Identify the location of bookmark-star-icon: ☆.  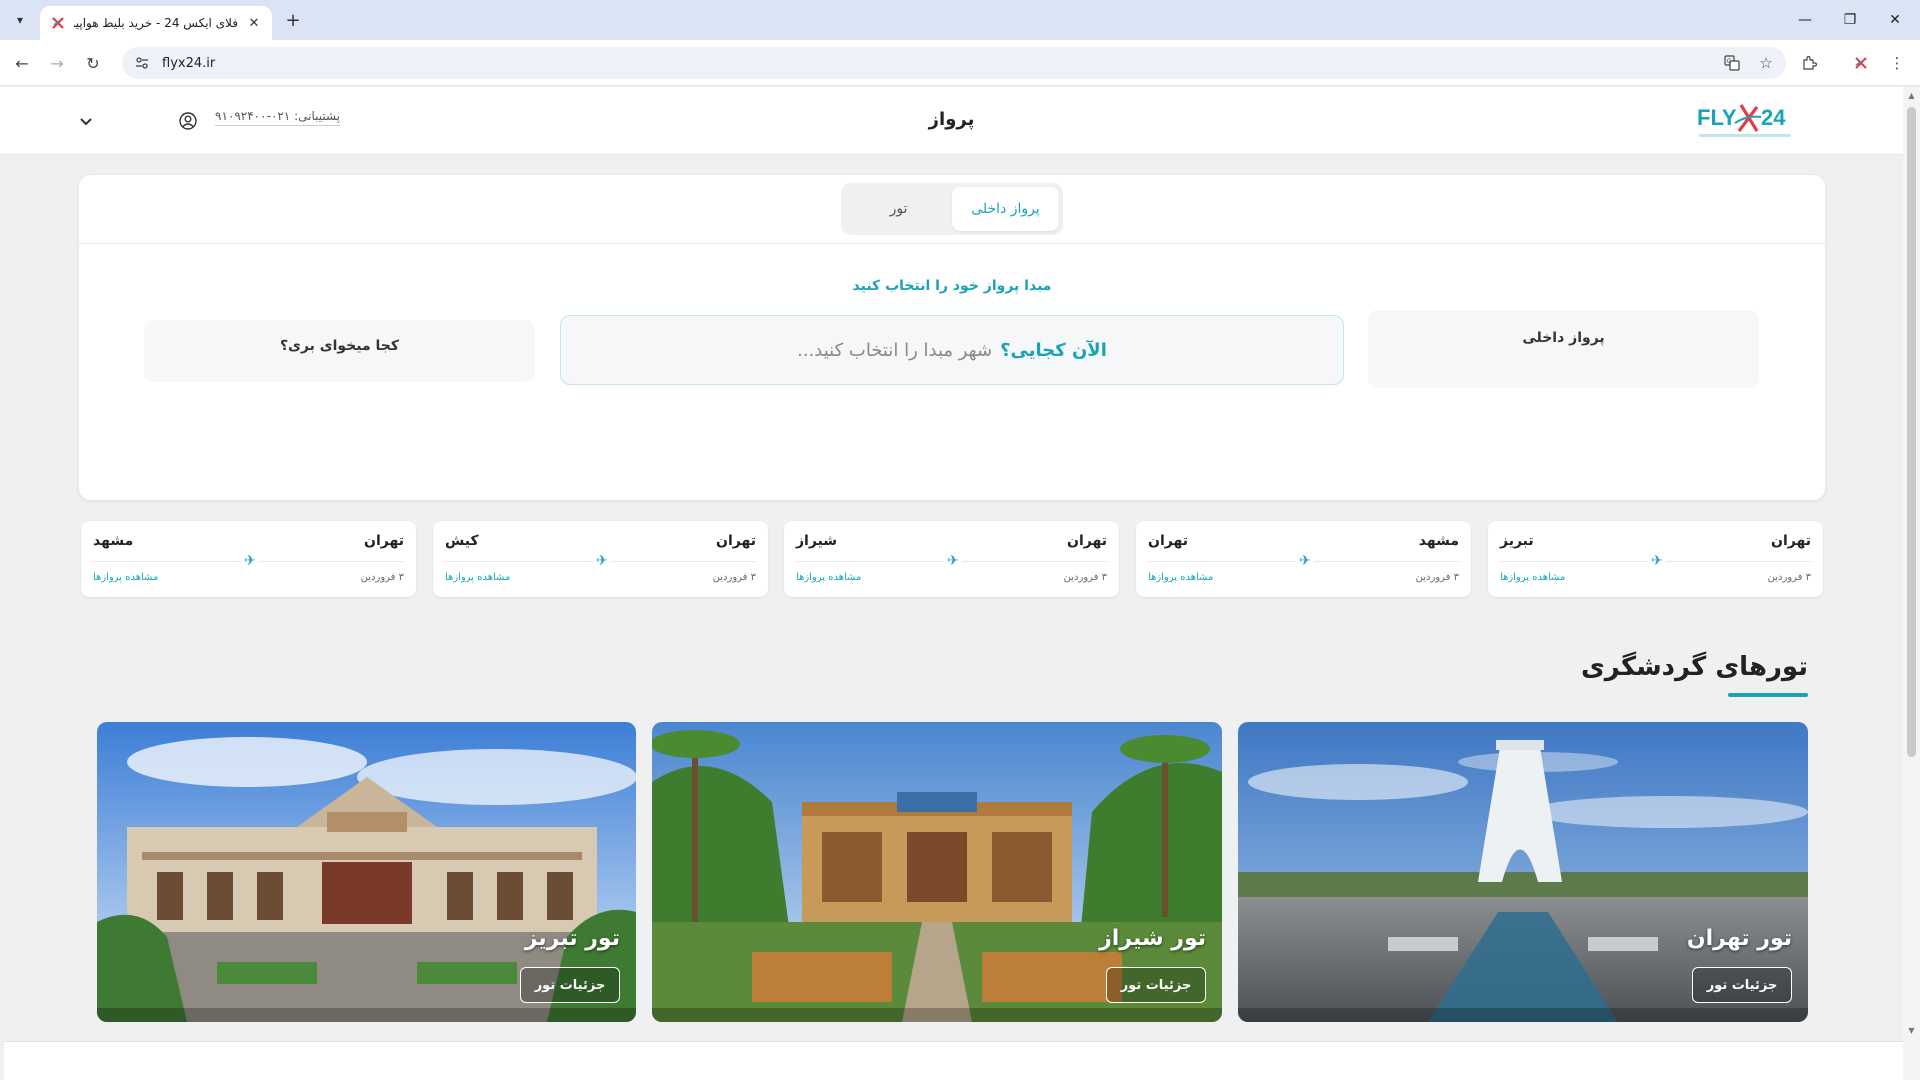
(1766, 63).